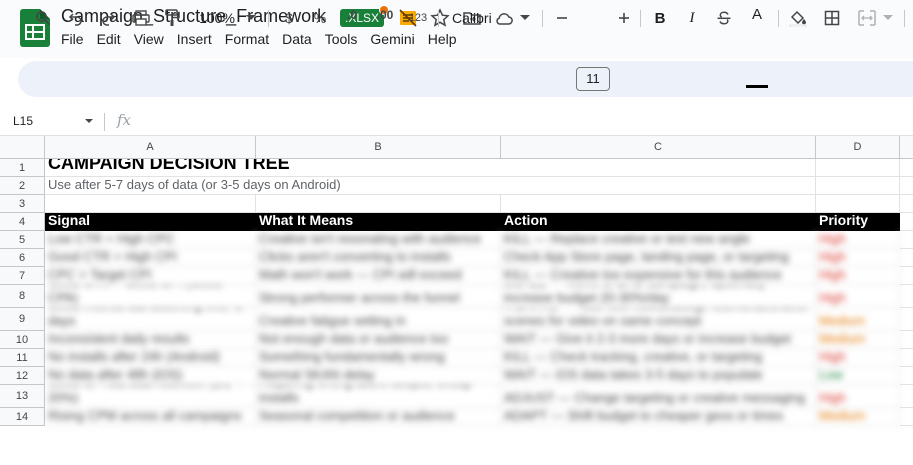 This screenshot has height=465, width=913. Describe the element at coordinates (150, 417) in the screenshot. I see `data-cell-signal: Rising CPM across all campaigns` at that location.